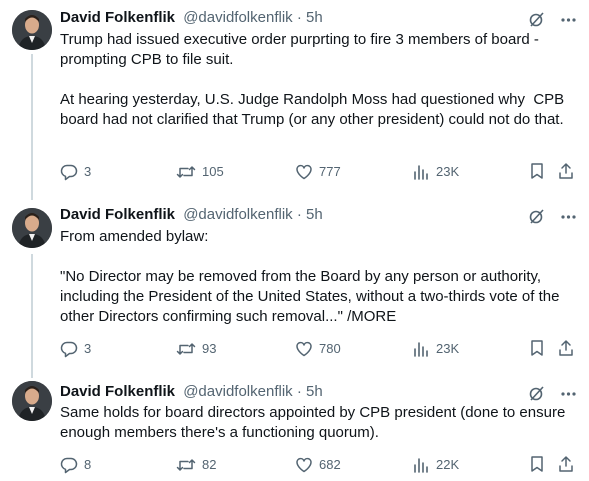 The width and height of the screenshot is (589, 481). What do you see at coordinates (330, 171) in the screenshot?
I see `like-count: 777` at bounding box center [330, 171].